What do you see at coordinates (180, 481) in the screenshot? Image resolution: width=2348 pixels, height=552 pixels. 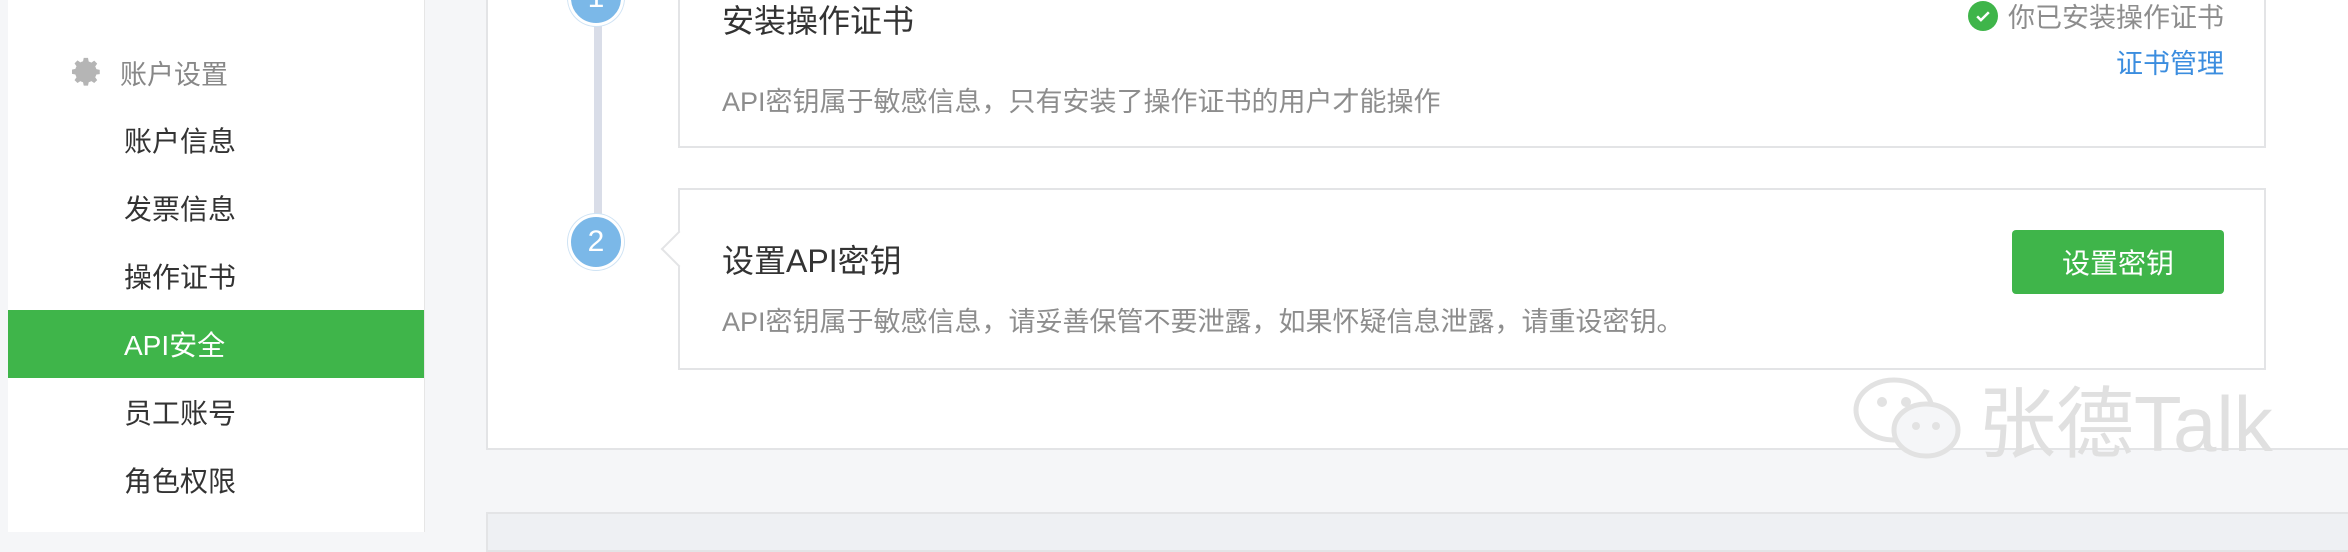 I see `sidebar-item-label: 角色权限` at bounding box center [180, 481].